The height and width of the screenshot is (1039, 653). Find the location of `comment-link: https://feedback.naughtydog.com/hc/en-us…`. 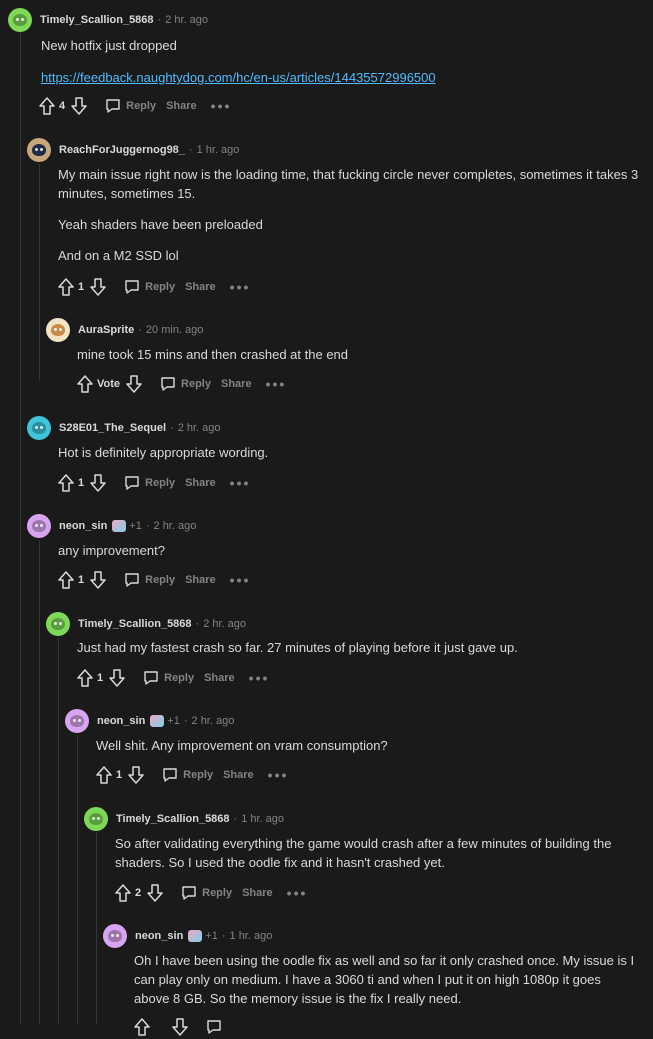

comment-link: https://feedback.naughtydog.com/hc/en-us… is located at coordinates (238, 77).